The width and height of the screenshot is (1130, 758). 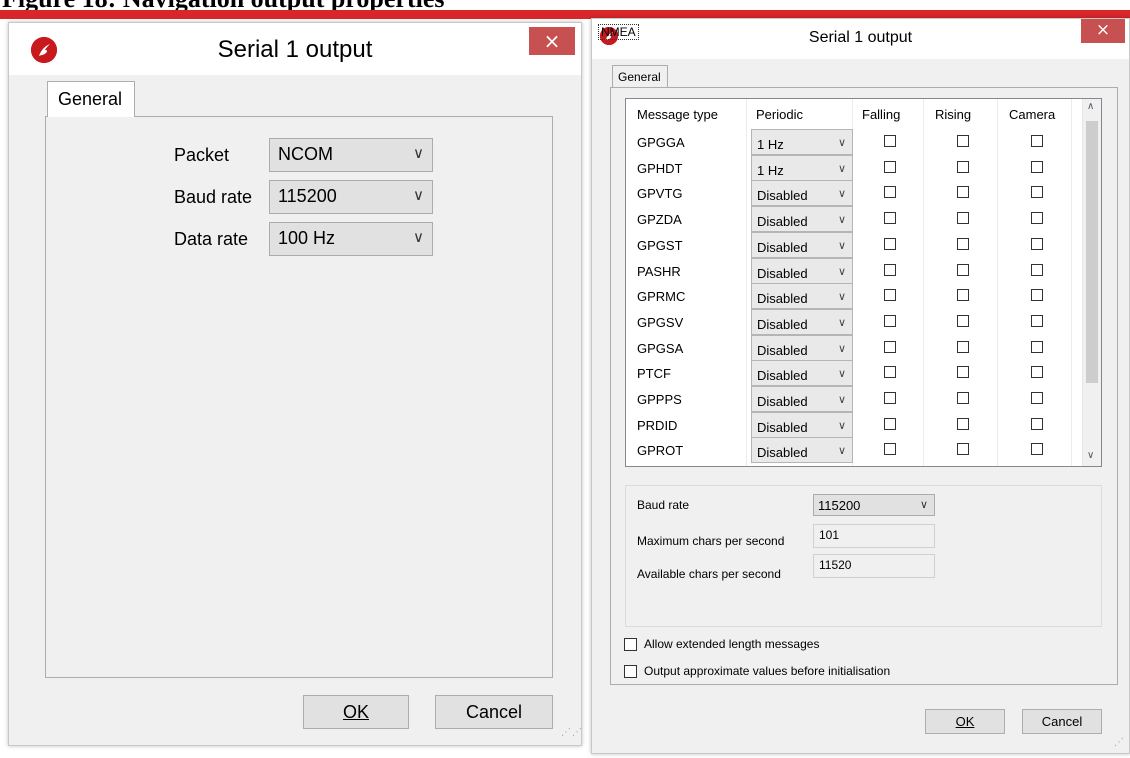 What do you see at coordinates (1090, 455) in the screenshot?
I see `scroll-down-icon: ∨` at bounding box center [1090, 455].